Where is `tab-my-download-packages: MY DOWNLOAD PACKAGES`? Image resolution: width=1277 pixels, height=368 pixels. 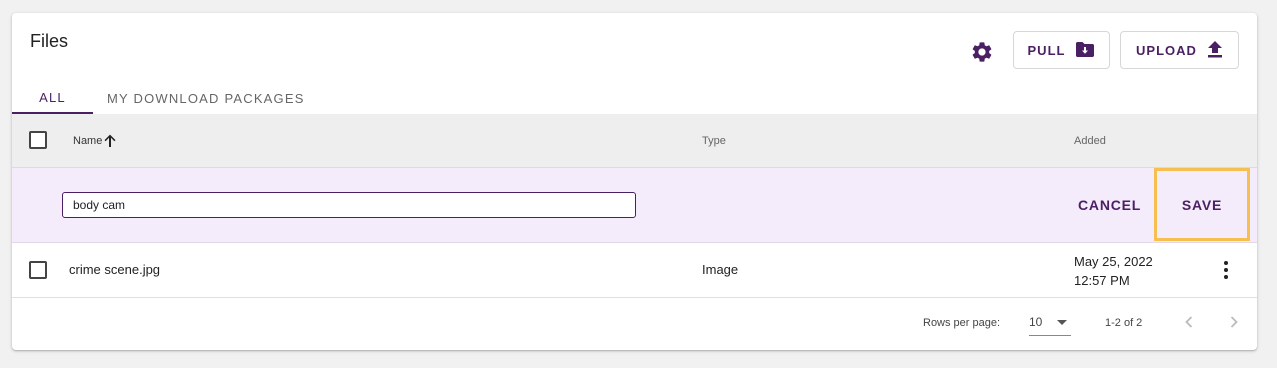
tab-my-download-packages: MY DOWNLOAD PACKAGES is located at coordinates (206, 98).